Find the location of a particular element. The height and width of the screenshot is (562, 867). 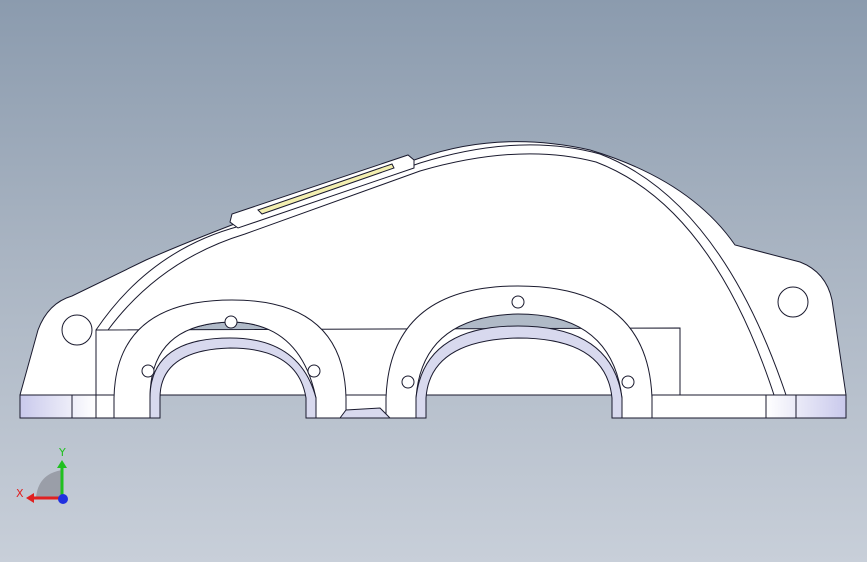

right-base-strip is located at coordinates (709, 406).